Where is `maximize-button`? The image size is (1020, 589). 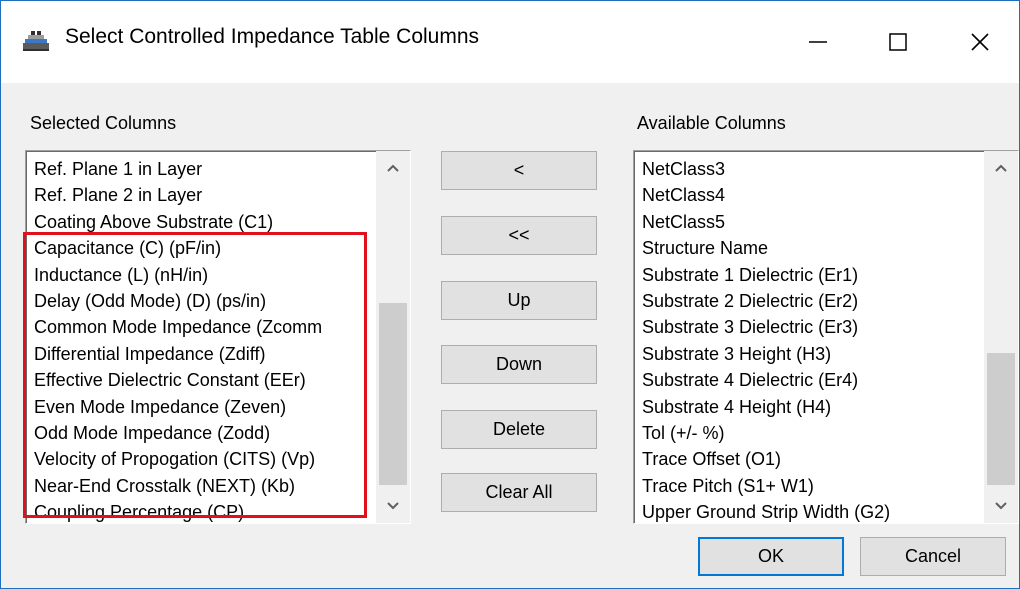 maximize-button is located at coordinates (898, 42).